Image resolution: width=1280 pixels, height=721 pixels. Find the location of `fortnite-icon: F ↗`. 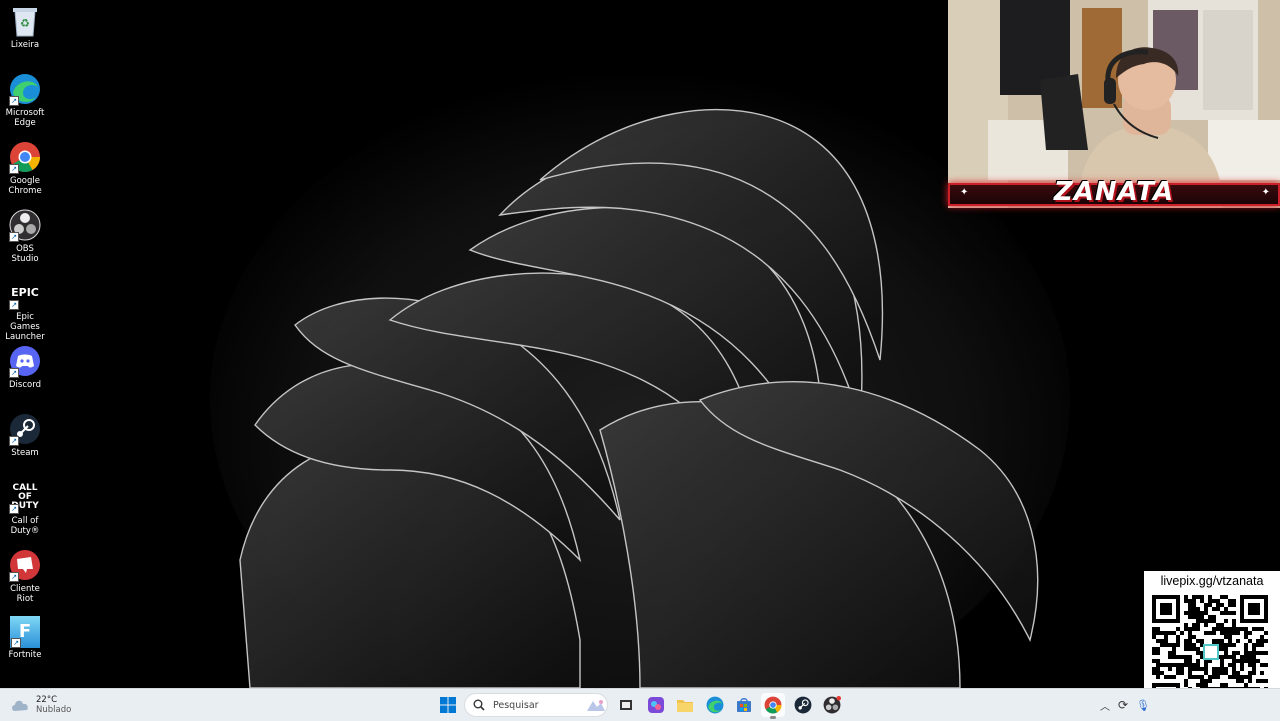

fortnite-icon: F ↗ is located at coordinates (25, 632).